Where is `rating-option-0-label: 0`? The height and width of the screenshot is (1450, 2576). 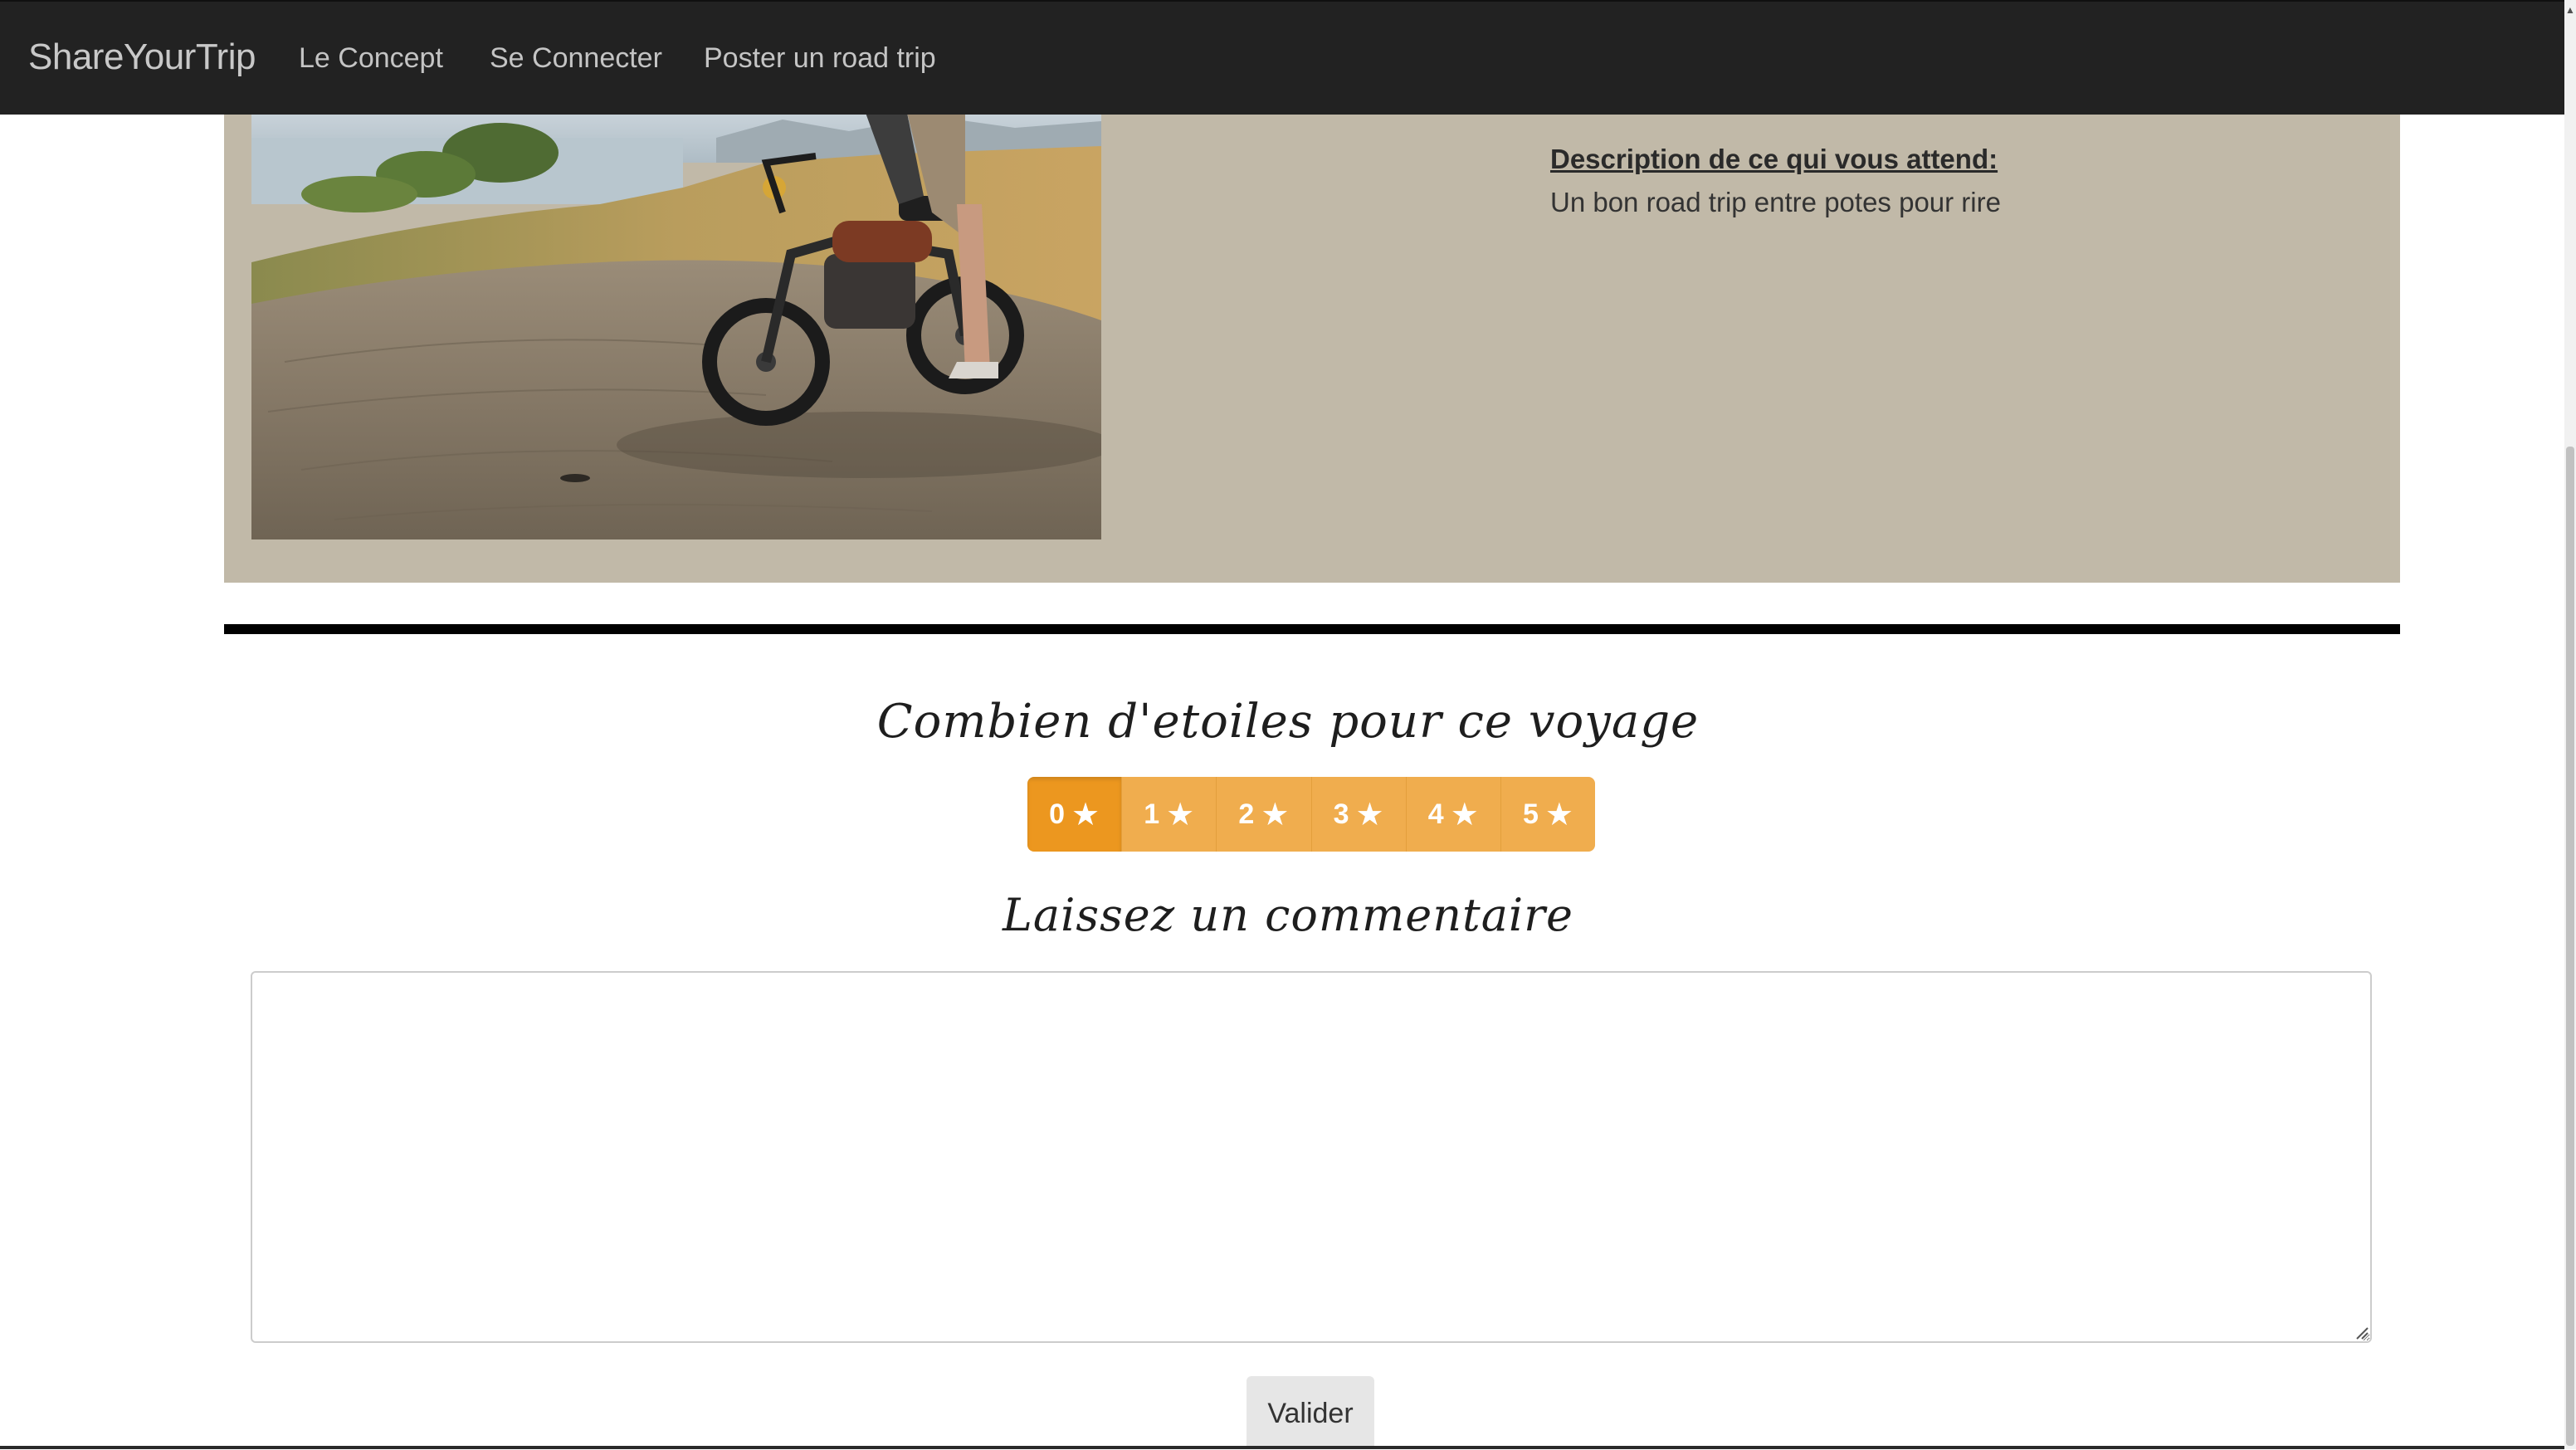
rating-option-0-label: 0 is located at coordinates (1057, 814).